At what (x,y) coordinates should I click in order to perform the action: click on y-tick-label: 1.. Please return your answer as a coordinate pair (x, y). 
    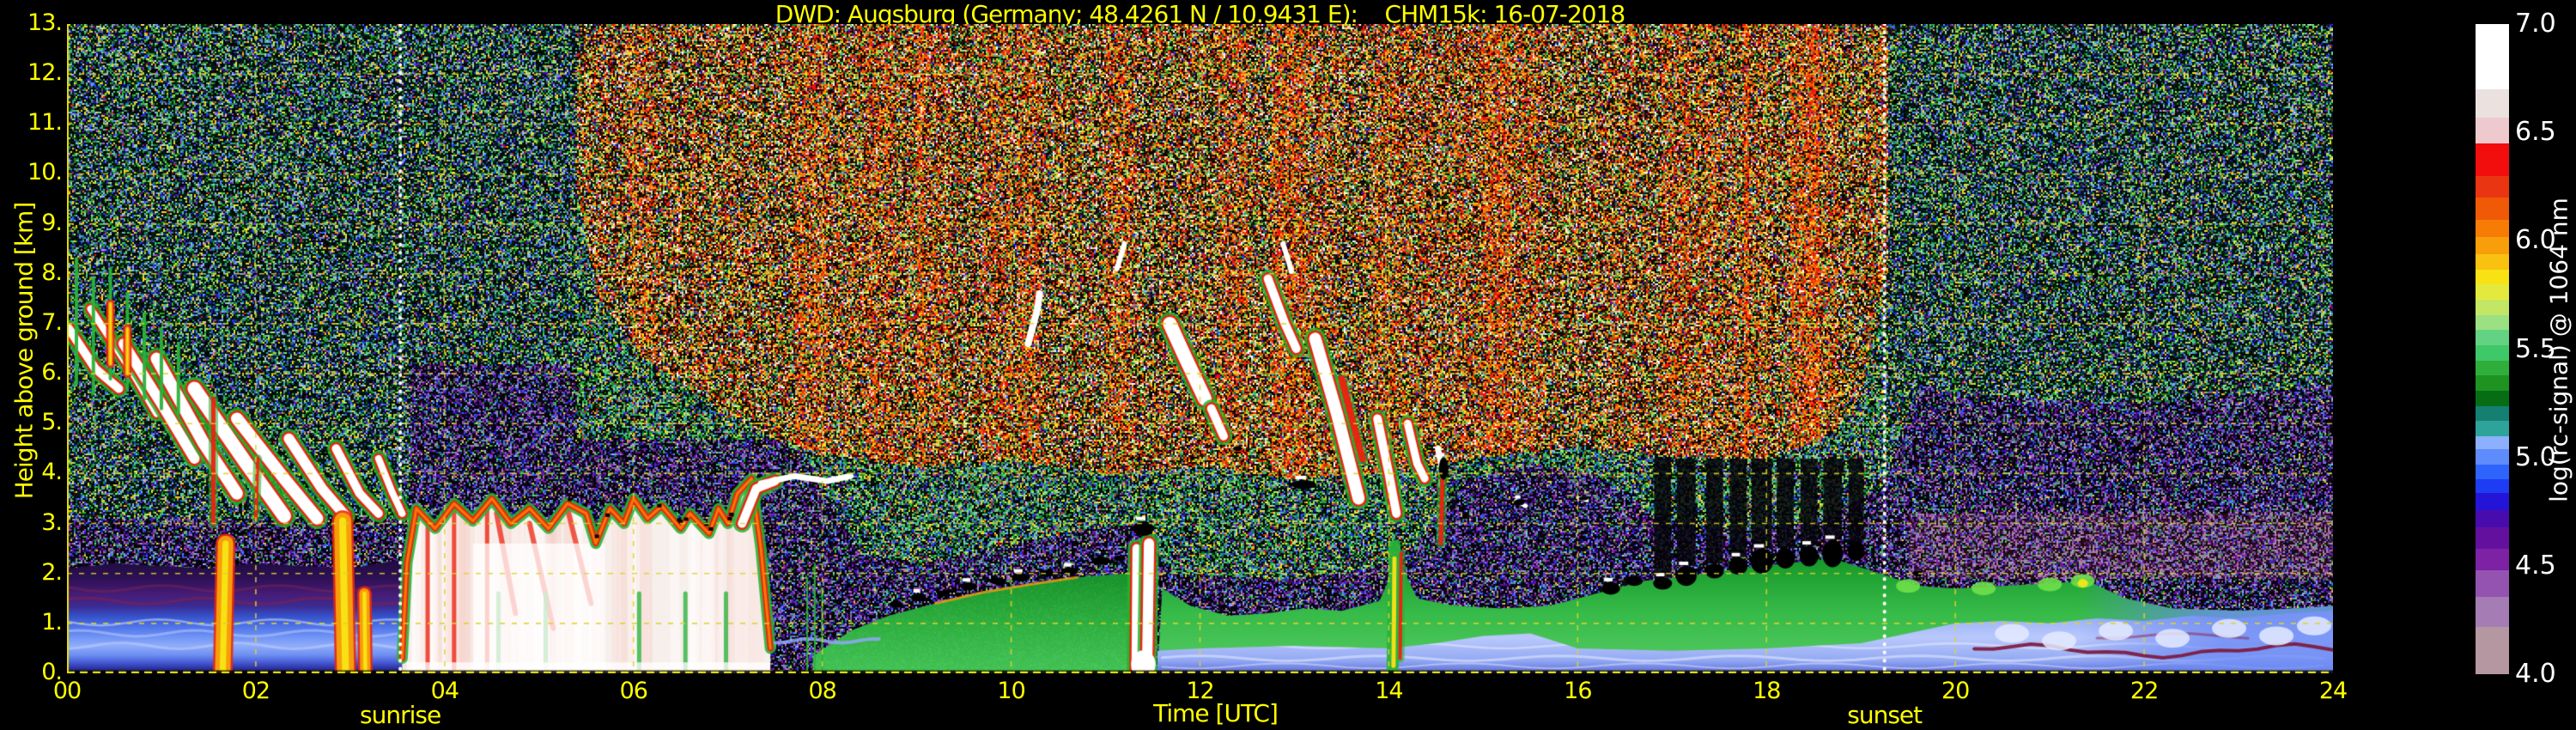
    Looking at the image, I should click on (52, 622).